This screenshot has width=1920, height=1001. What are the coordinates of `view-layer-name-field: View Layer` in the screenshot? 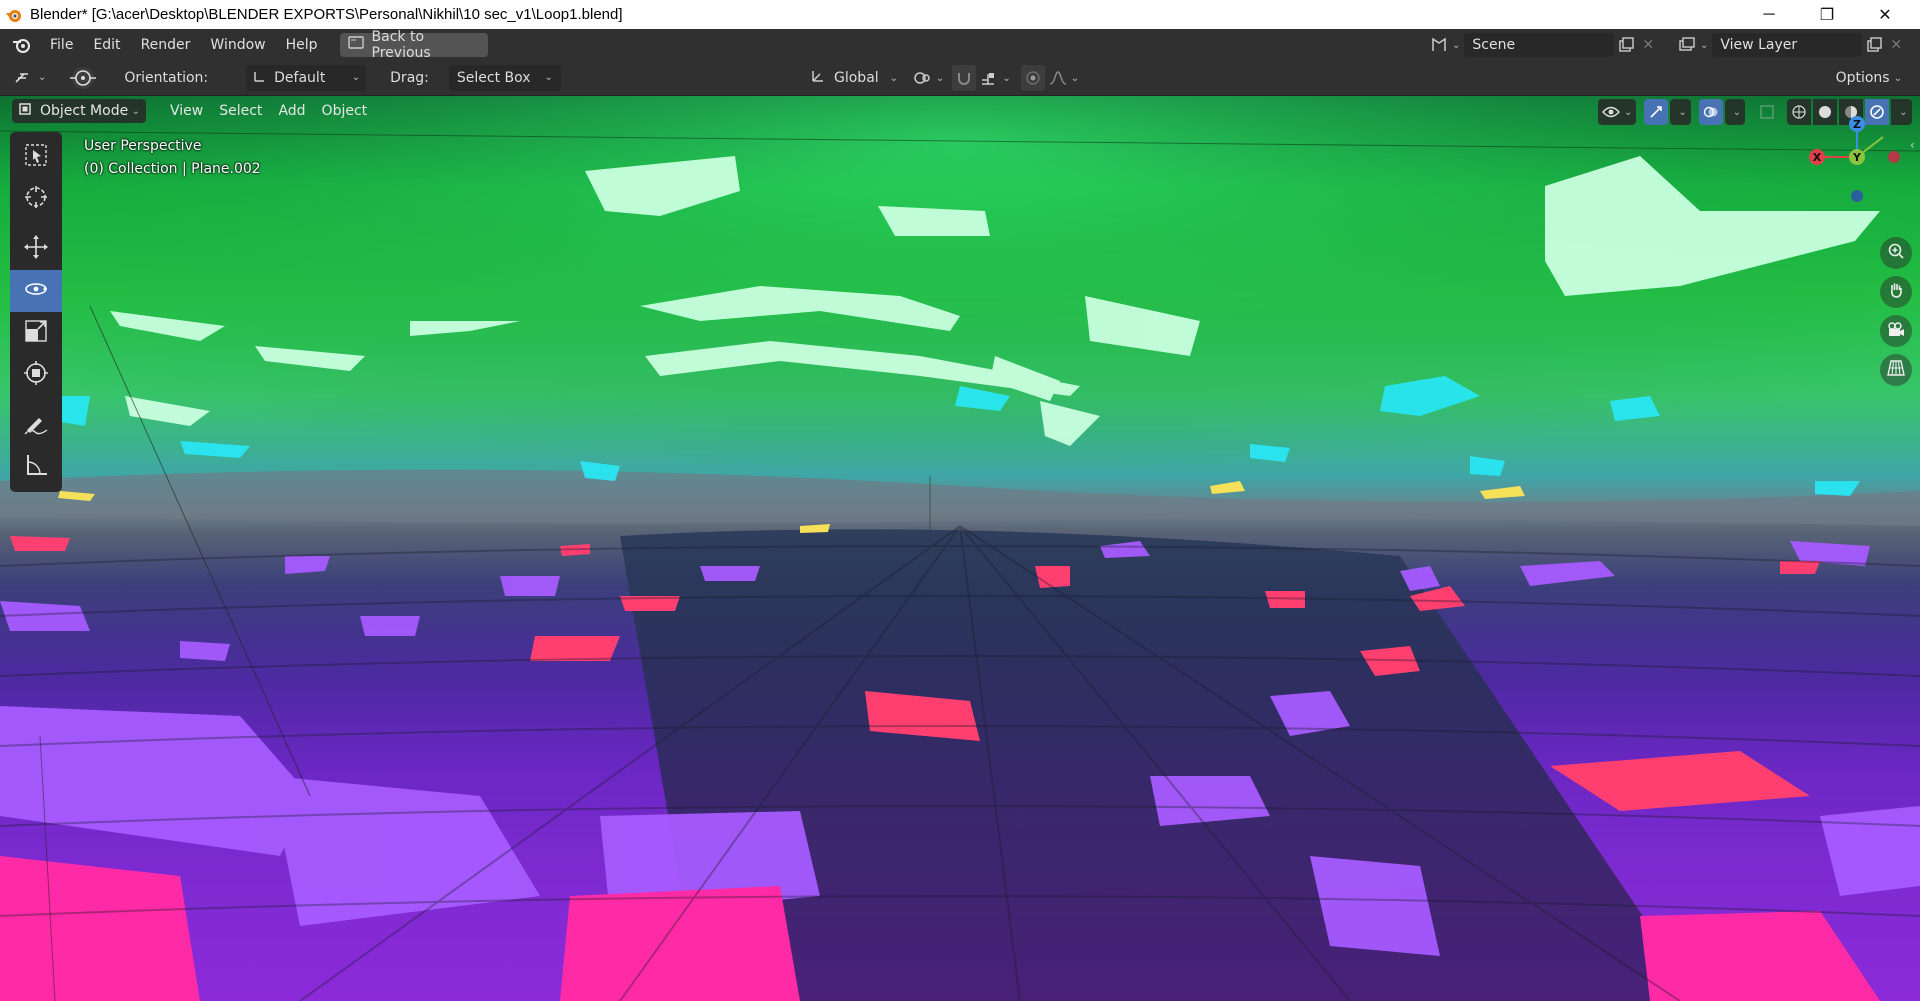 It's located at (1787, 45).